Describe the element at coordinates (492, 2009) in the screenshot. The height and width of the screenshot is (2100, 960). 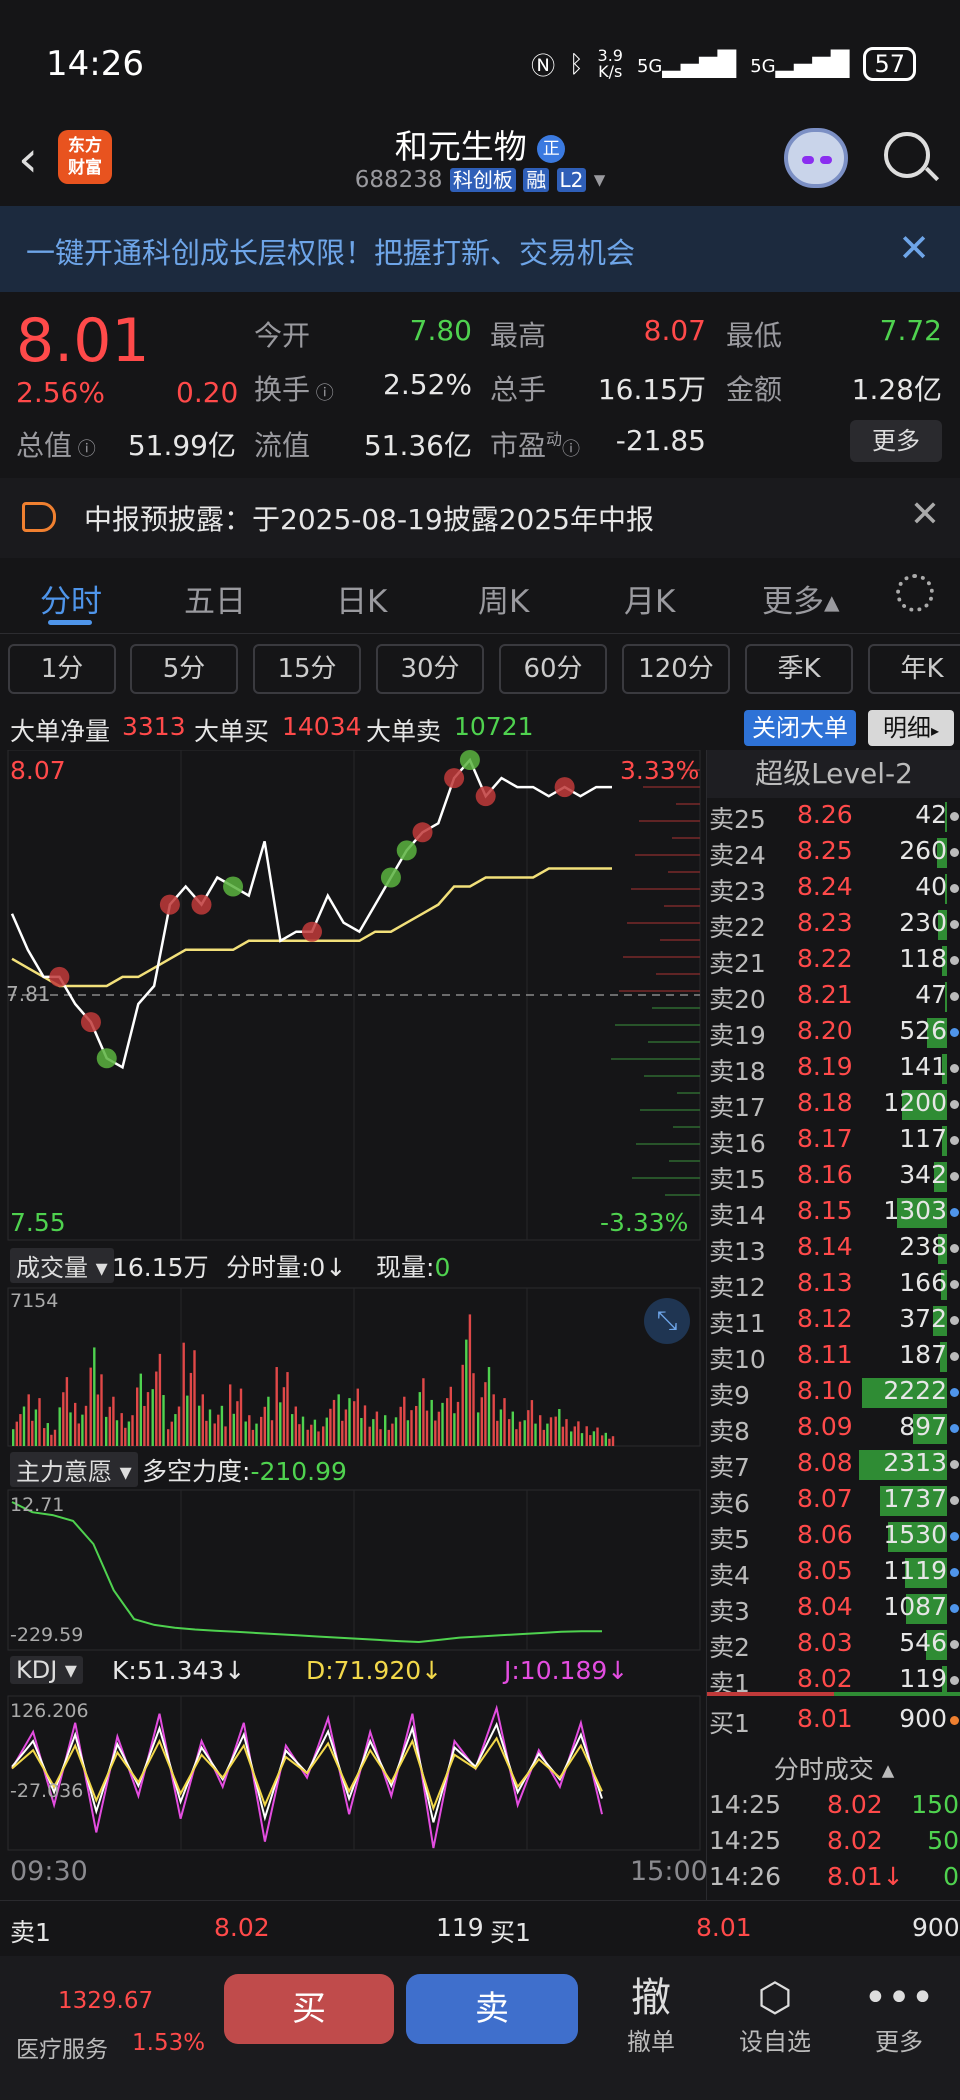
I see `sell-button: 卖` at that location.